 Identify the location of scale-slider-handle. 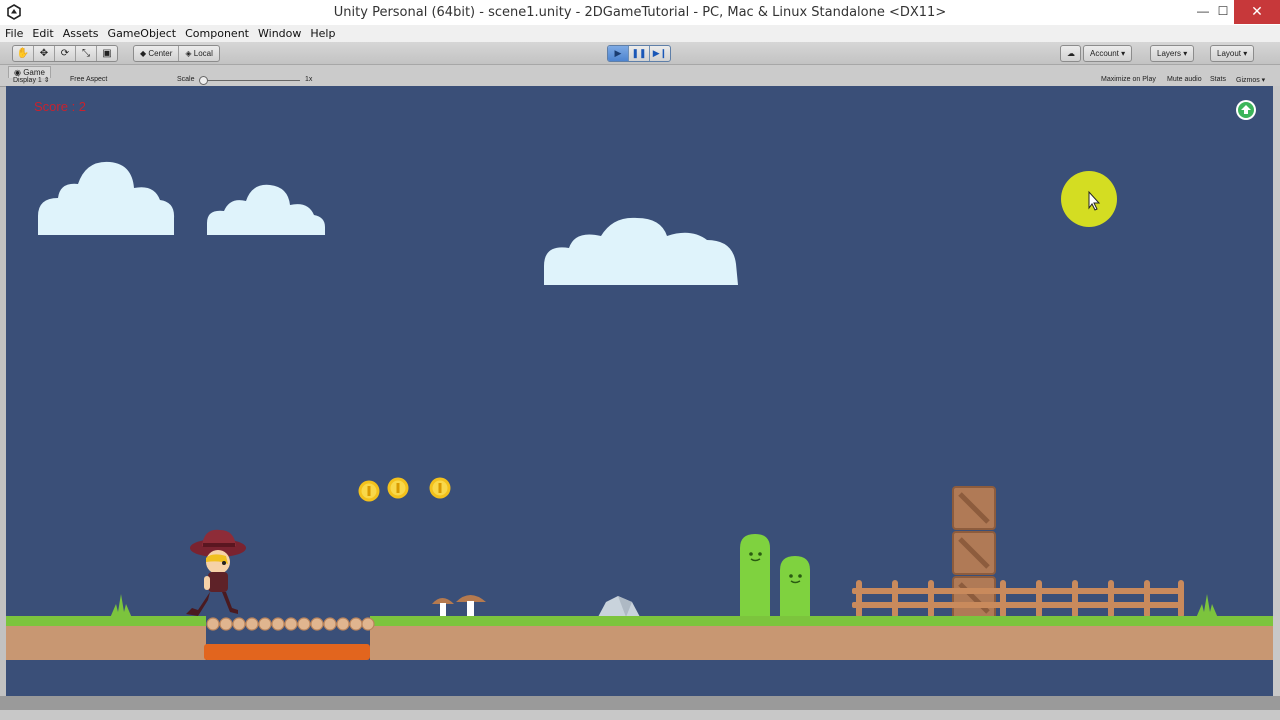
(203, 80).